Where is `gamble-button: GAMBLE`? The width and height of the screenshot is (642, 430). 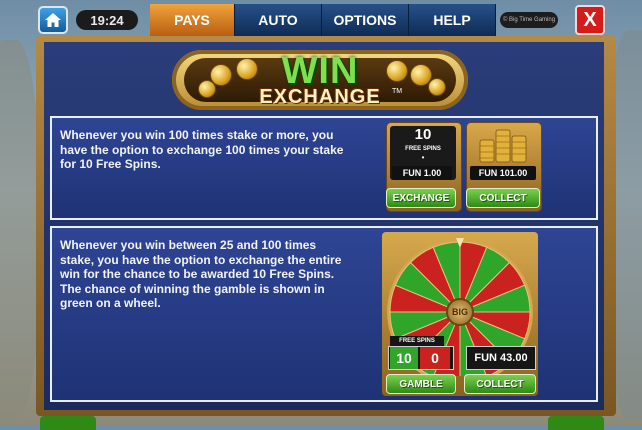 gamble-button: GAMBLE is located at coordinates (421, 384).